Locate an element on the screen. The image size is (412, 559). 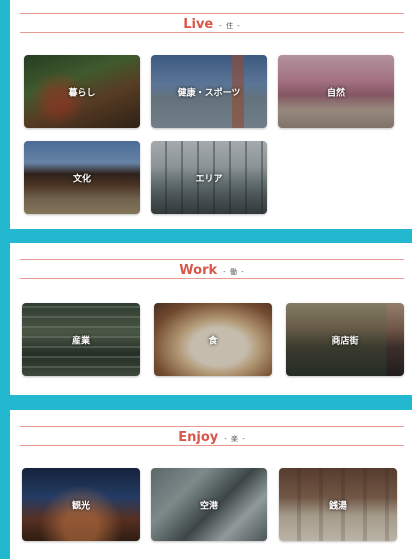
tile-shopping-street: 商店街 is located at coordinates (345, 339).